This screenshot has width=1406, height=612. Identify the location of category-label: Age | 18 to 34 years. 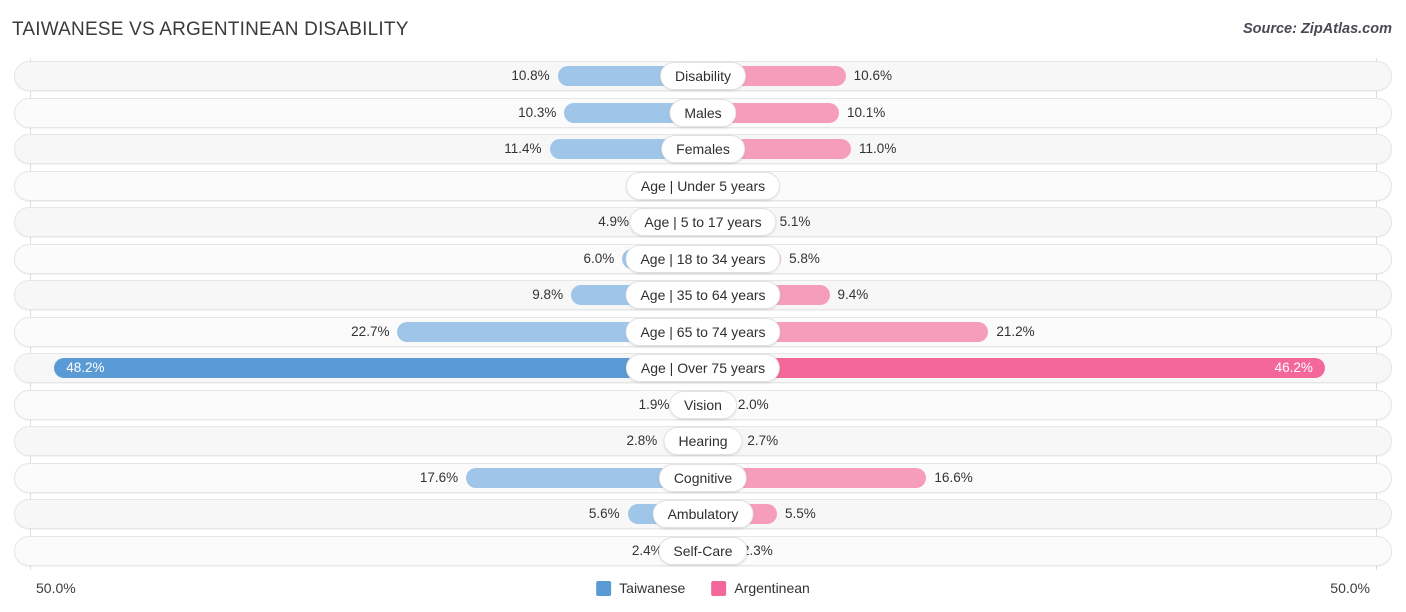
(703, 258).